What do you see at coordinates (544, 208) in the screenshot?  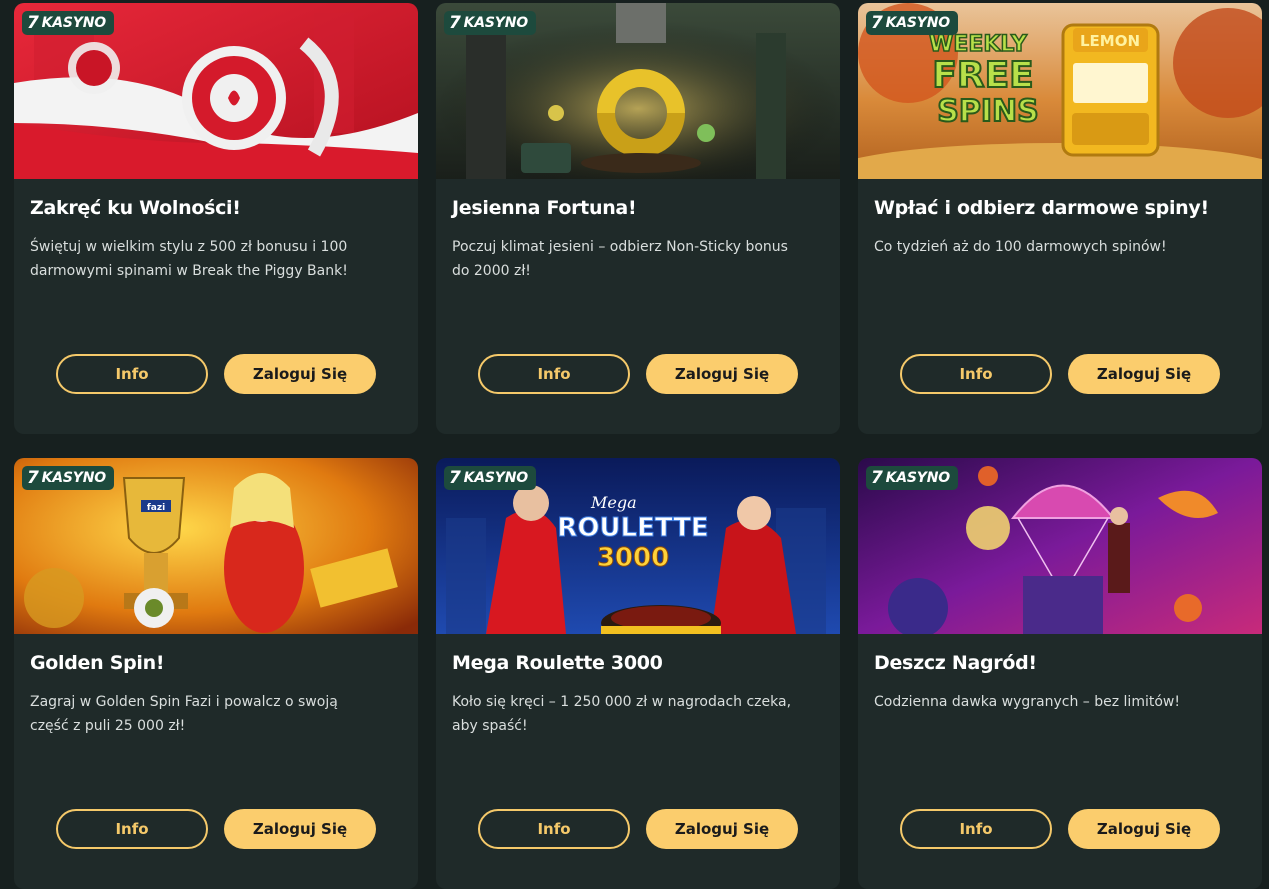 I see `promo-title: Jesienna Fortuna!` at bounding box center [544, 208].